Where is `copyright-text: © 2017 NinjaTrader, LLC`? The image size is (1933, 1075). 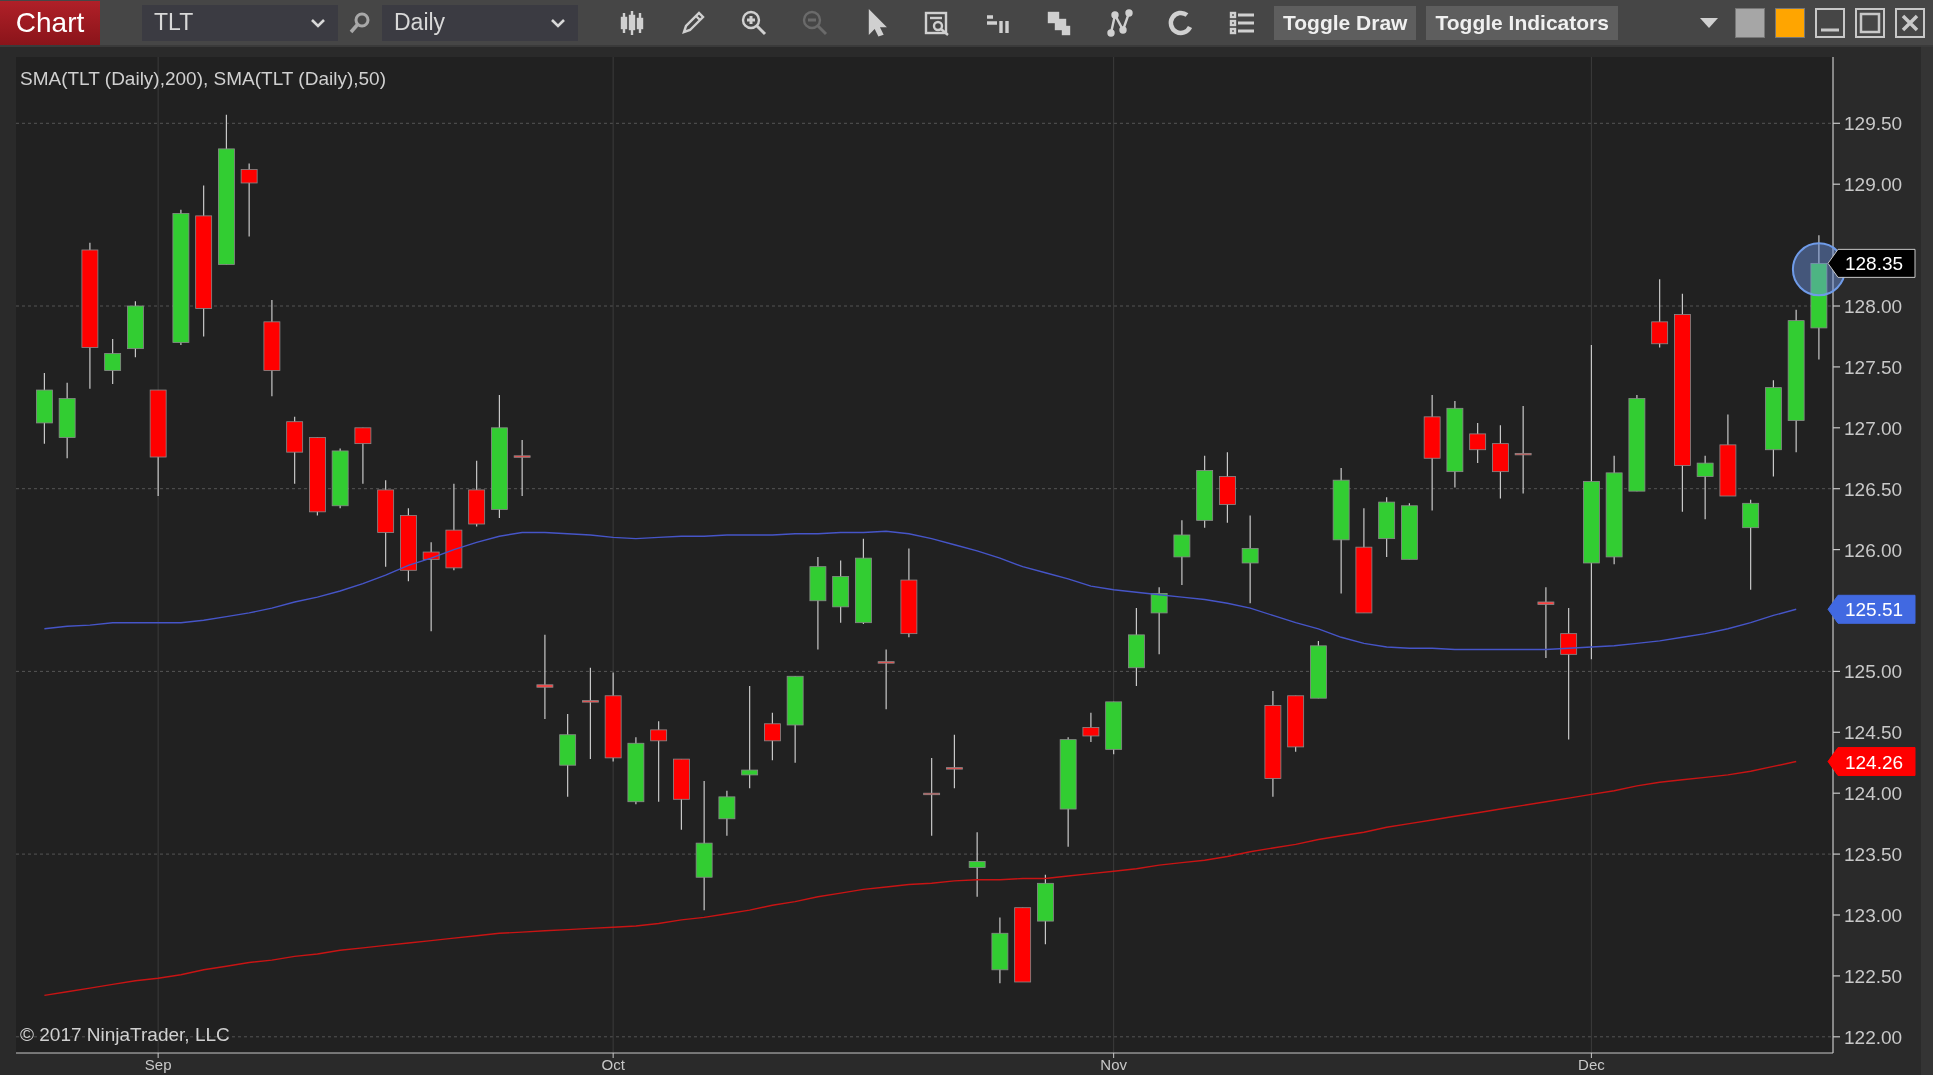 copyright-text: © 2017 NinjaTrader, LLC is located at coordinates (125, 1034).